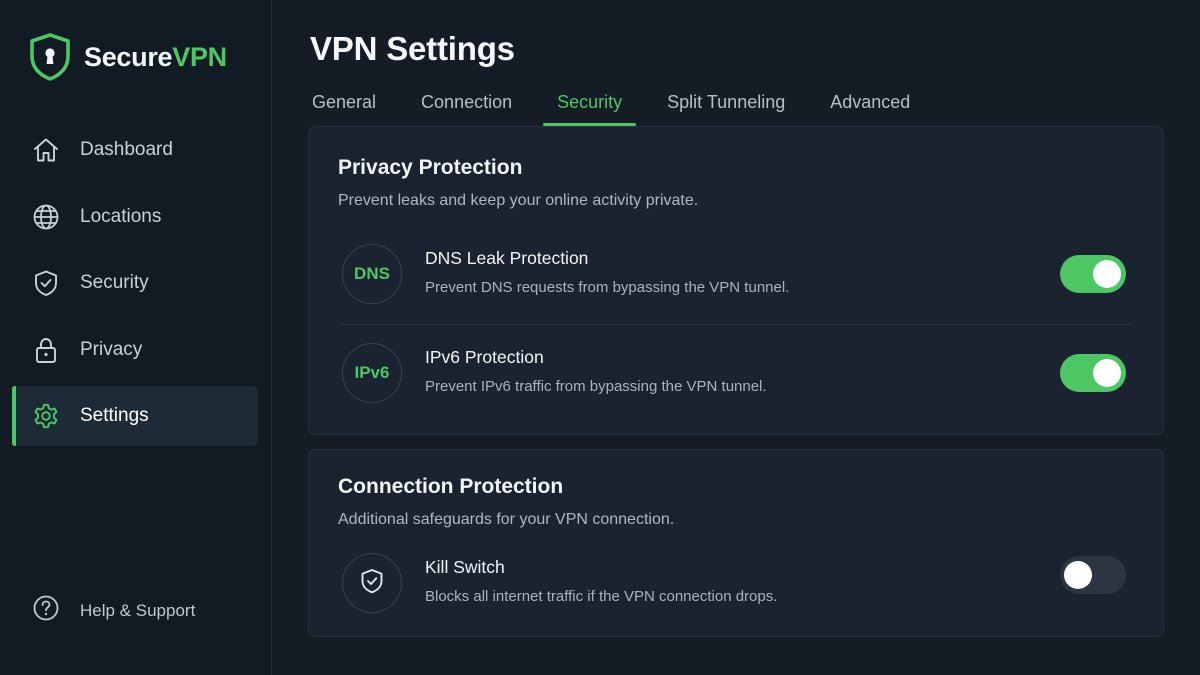  What do you see at coordinates (46, 150) in the screenshot?
I see `home-icon` at bounding box center [46, 150].